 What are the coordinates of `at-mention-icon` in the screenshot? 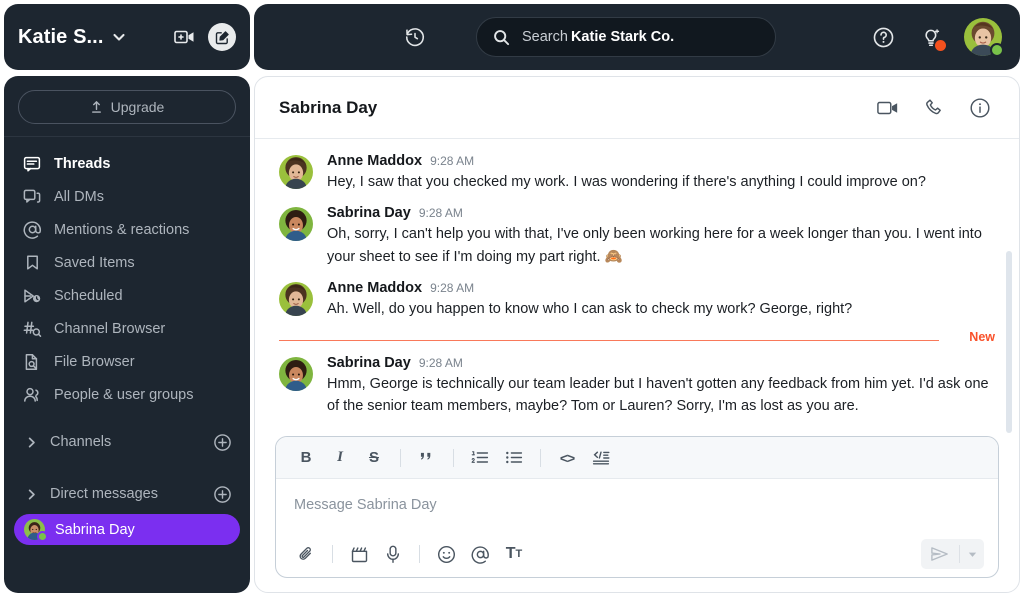 It's located at (32, 230).